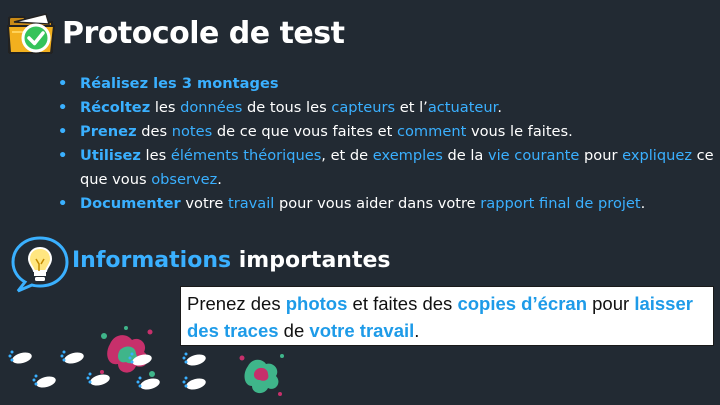 This screenshot has width=720, height=405. Describe the element at coordinates (236, 303) in the screenshot. I see `note-text: Prenez des` at that location.